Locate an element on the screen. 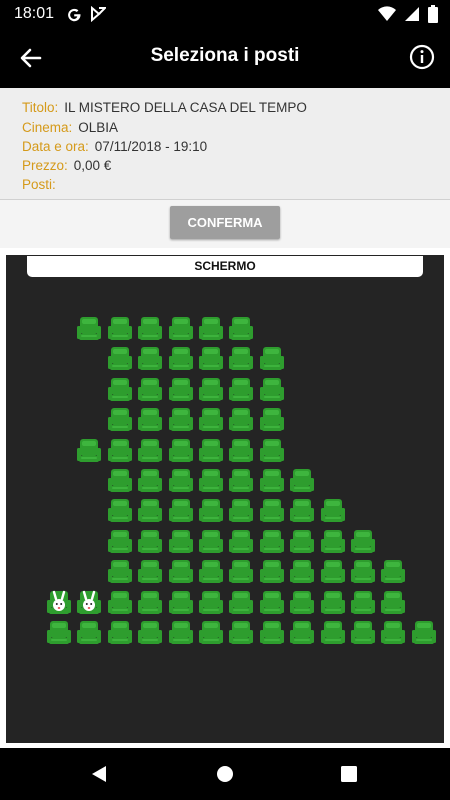 The width and height of the screenshot is (450, 800). nav-back-button is located at coordinates (99, 774).